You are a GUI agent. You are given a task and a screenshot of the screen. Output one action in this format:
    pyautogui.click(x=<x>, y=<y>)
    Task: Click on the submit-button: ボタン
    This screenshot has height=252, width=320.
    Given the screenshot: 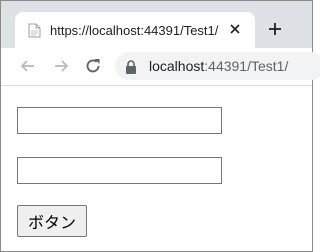 What is the action you would take?
    pyautogui.click(x=52, y=221)
    